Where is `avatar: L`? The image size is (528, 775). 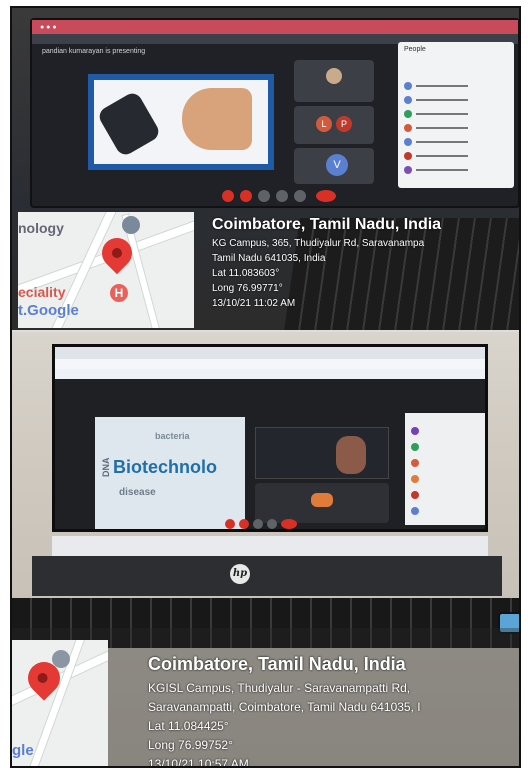
avatar: L is located at coordinates (324, 124).